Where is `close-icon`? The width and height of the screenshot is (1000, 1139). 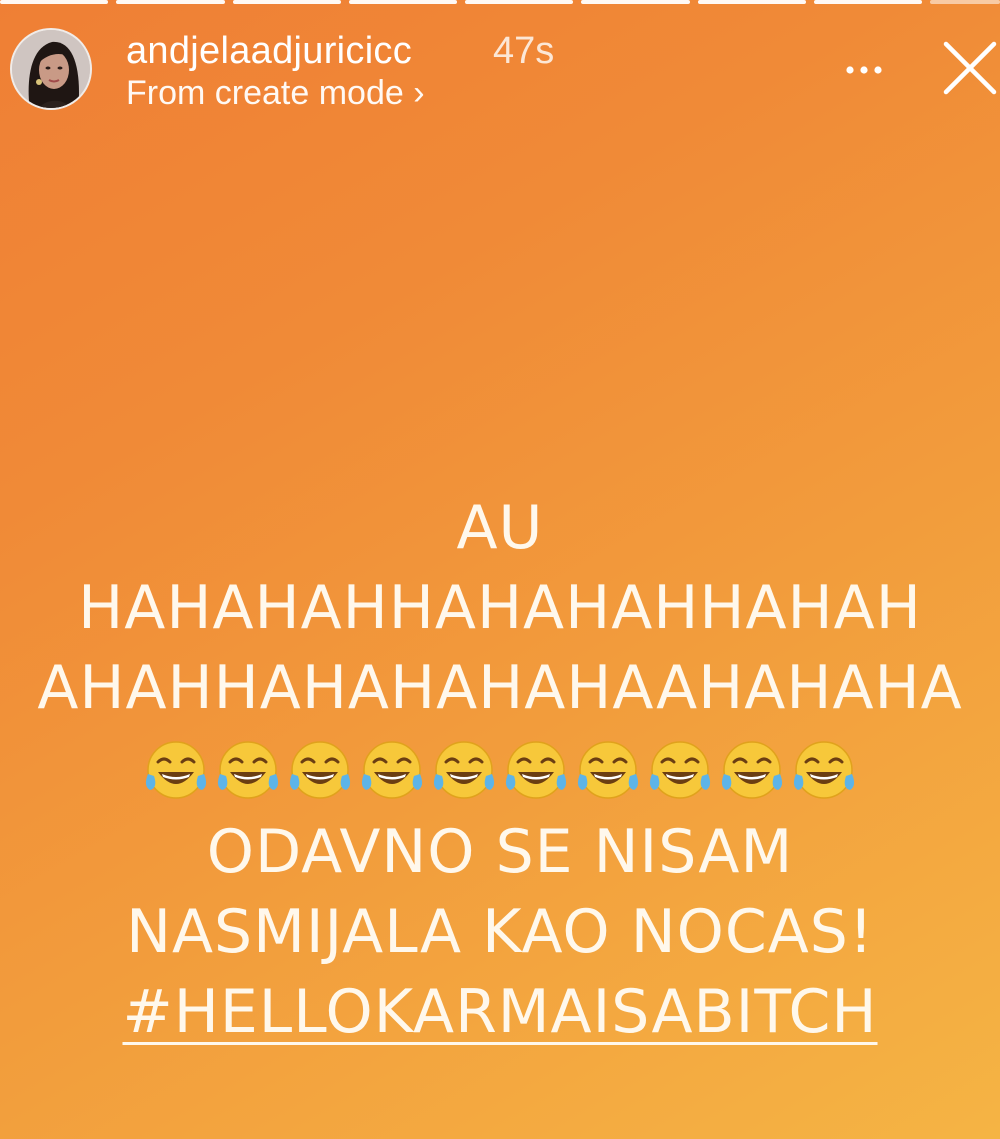
close-icon is located at coordinates (970, 68).